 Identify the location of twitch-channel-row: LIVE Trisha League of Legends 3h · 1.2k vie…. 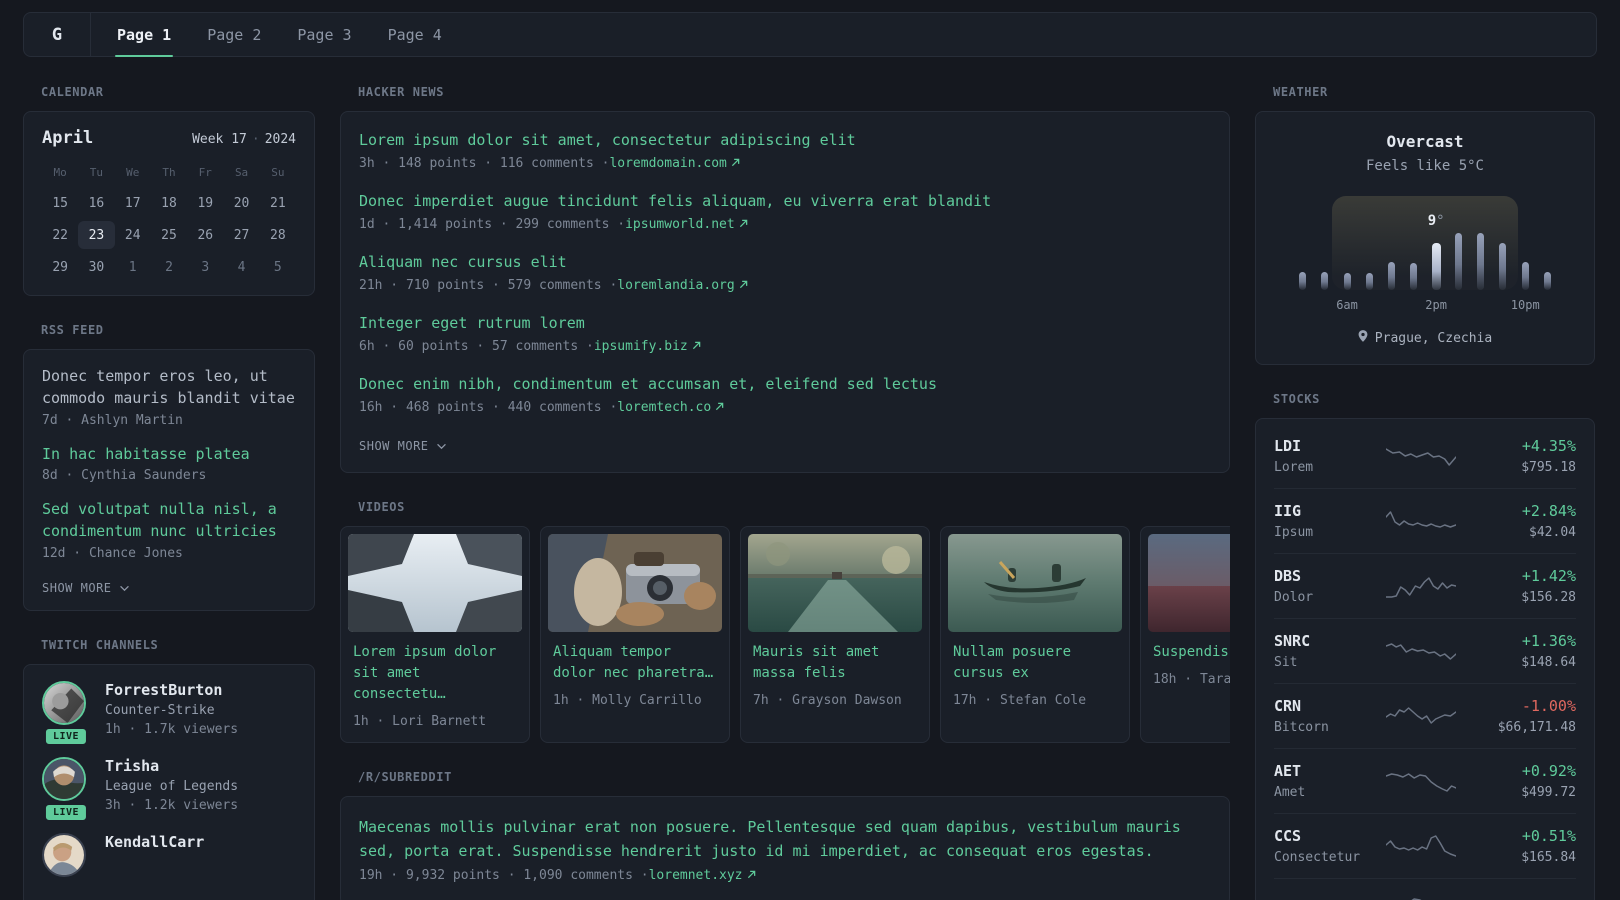
(169, 789).